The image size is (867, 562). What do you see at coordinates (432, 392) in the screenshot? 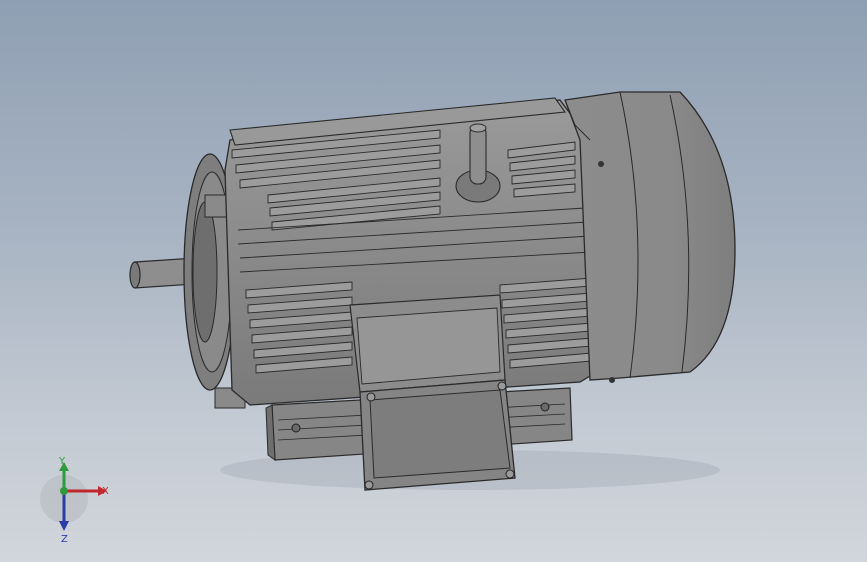
I see `terminal-box` at bounding box center [432, 392].